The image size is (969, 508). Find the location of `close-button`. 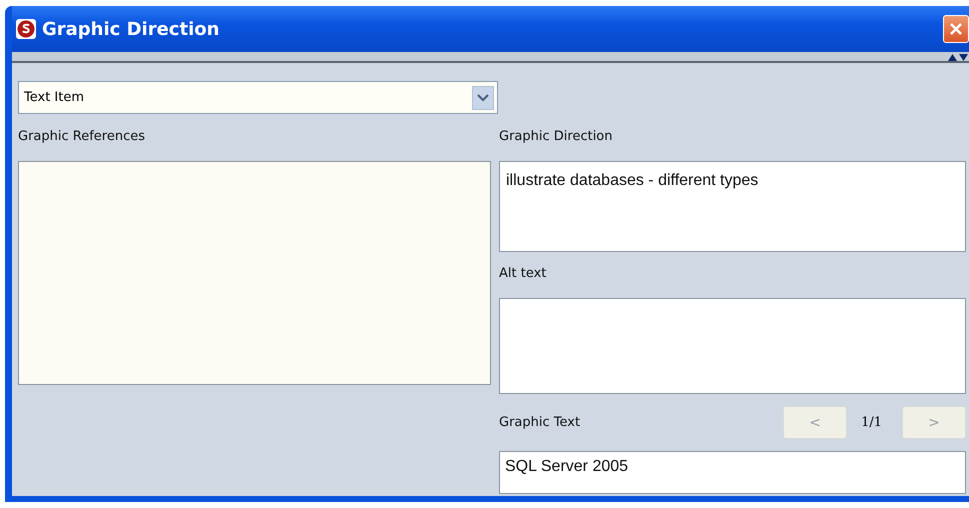

close-button is located at coordinates (956, 29).